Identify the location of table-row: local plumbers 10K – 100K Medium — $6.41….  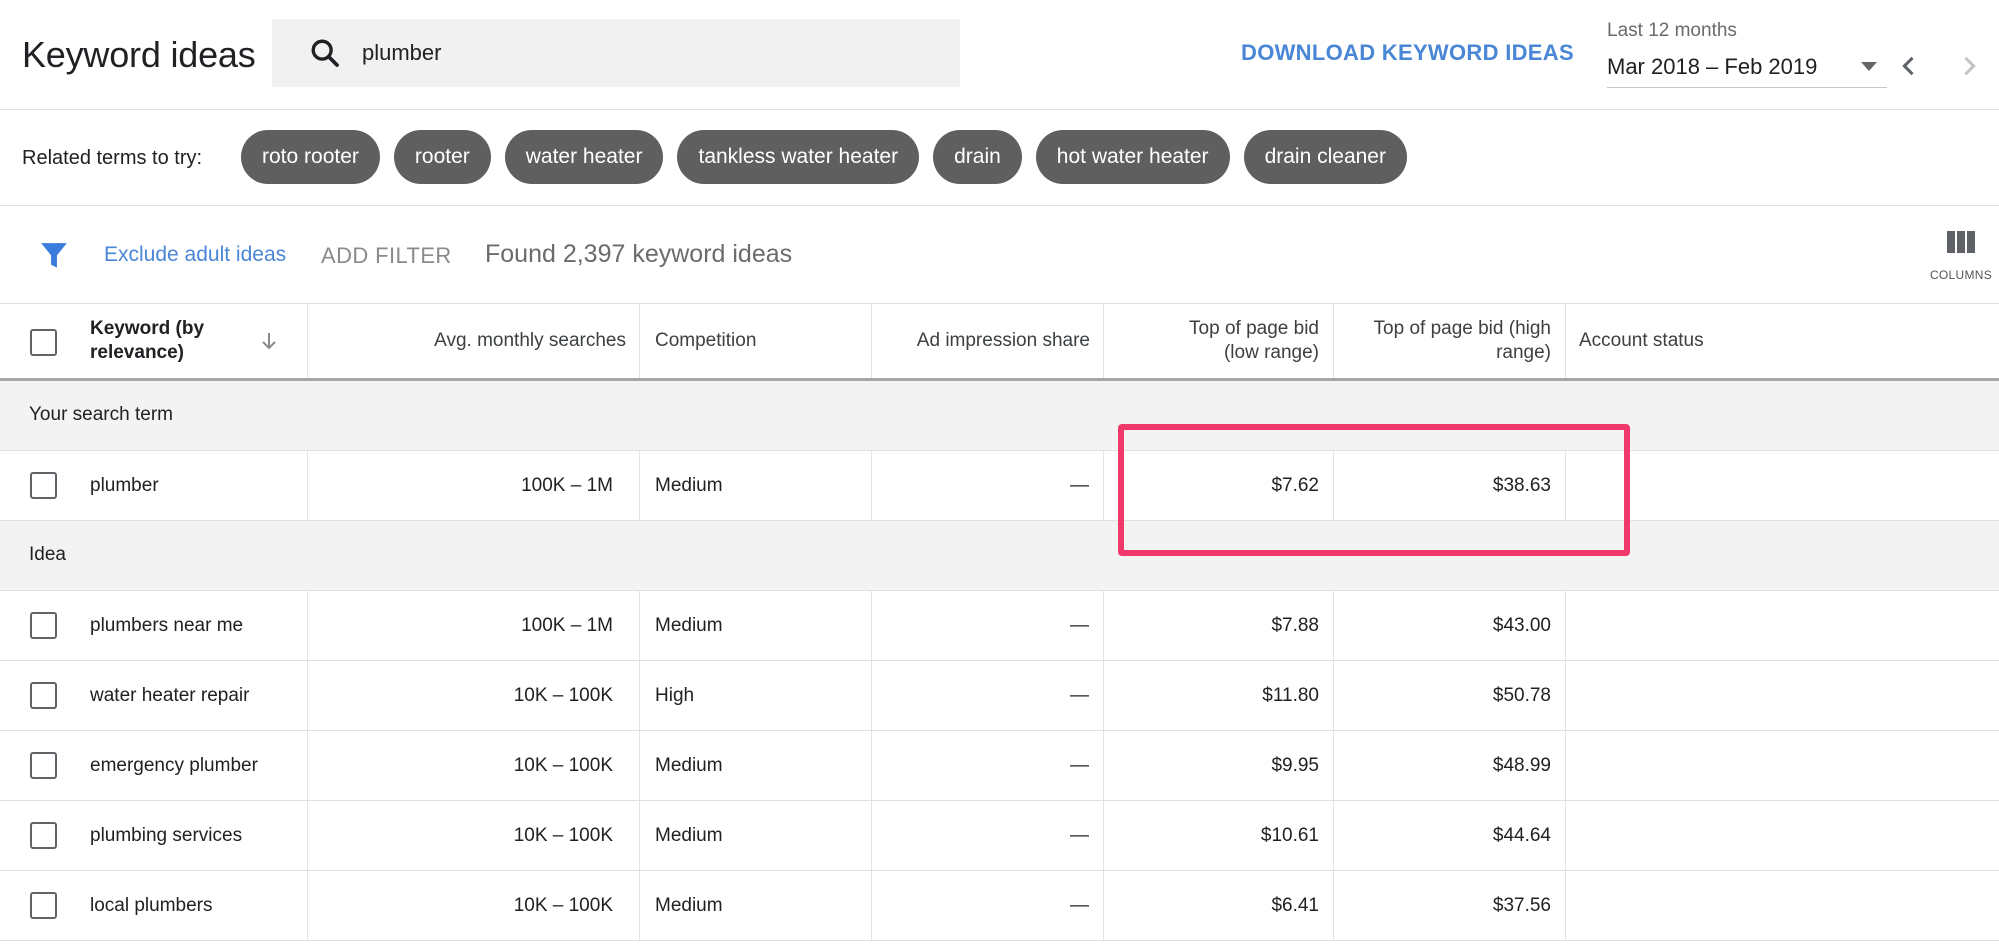
(999, 906).